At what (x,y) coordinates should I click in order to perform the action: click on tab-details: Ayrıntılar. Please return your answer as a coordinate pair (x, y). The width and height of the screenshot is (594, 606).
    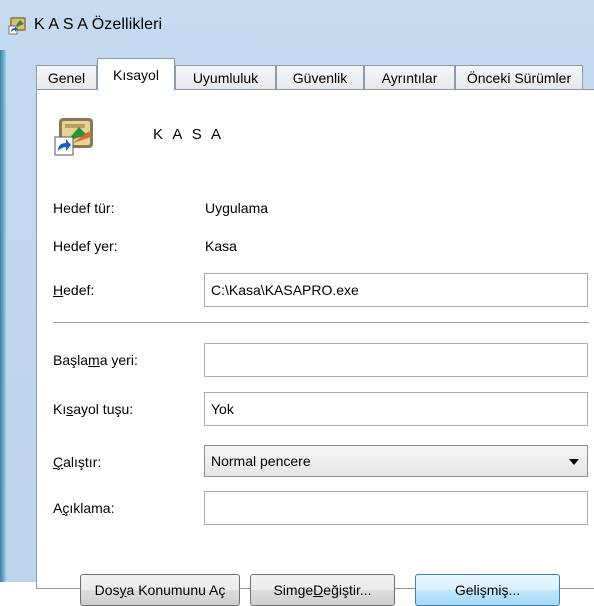
    Looking at the image, I should click on (409, 77).